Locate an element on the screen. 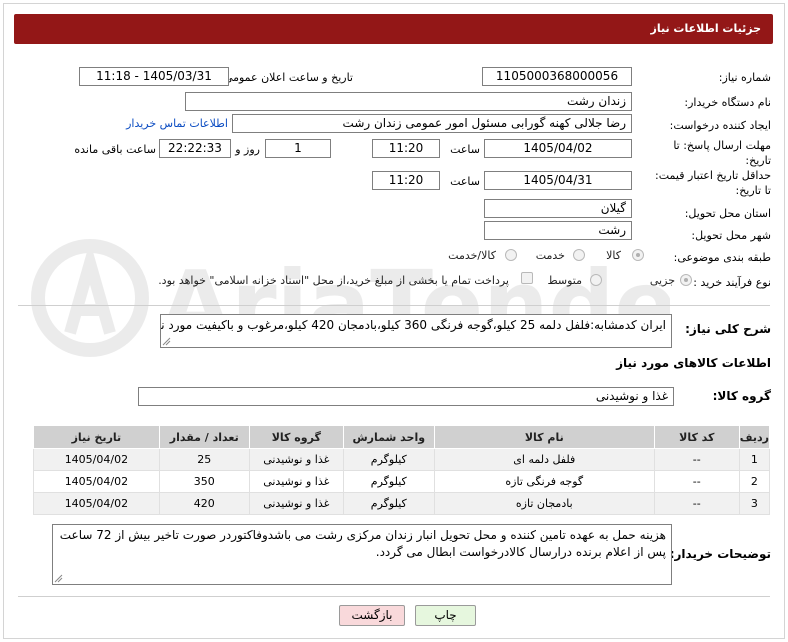  cell-item-name: گوجه فرنگی تازه is located at coordinates (544, 481).